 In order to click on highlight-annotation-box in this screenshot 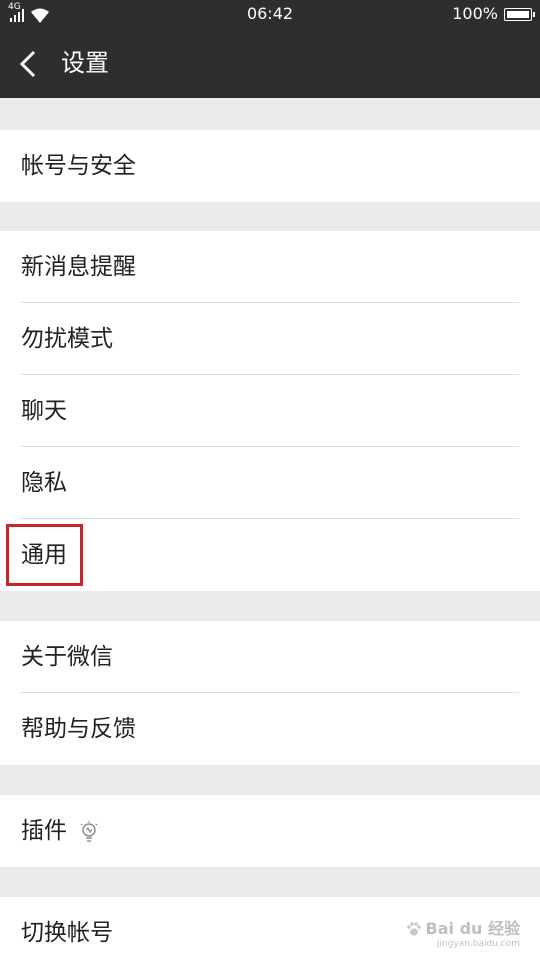, I will do `click(44, 555)`.